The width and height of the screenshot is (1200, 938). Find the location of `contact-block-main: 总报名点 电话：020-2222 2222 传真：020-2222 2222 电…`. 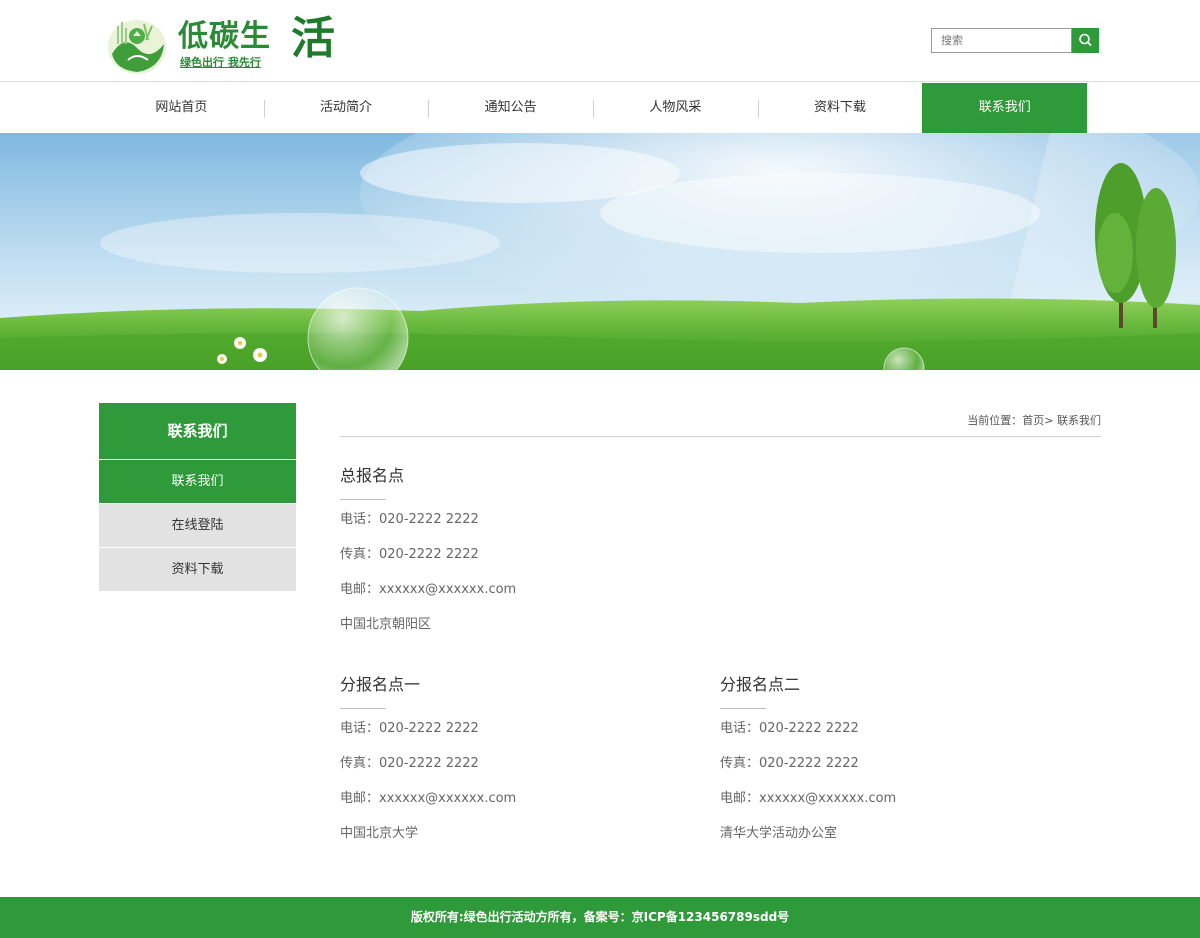

contact-block-main: 总报名点 电话：020-2222 2222 传真：020-2222 2222 电… is located at coordinates (520, 549).